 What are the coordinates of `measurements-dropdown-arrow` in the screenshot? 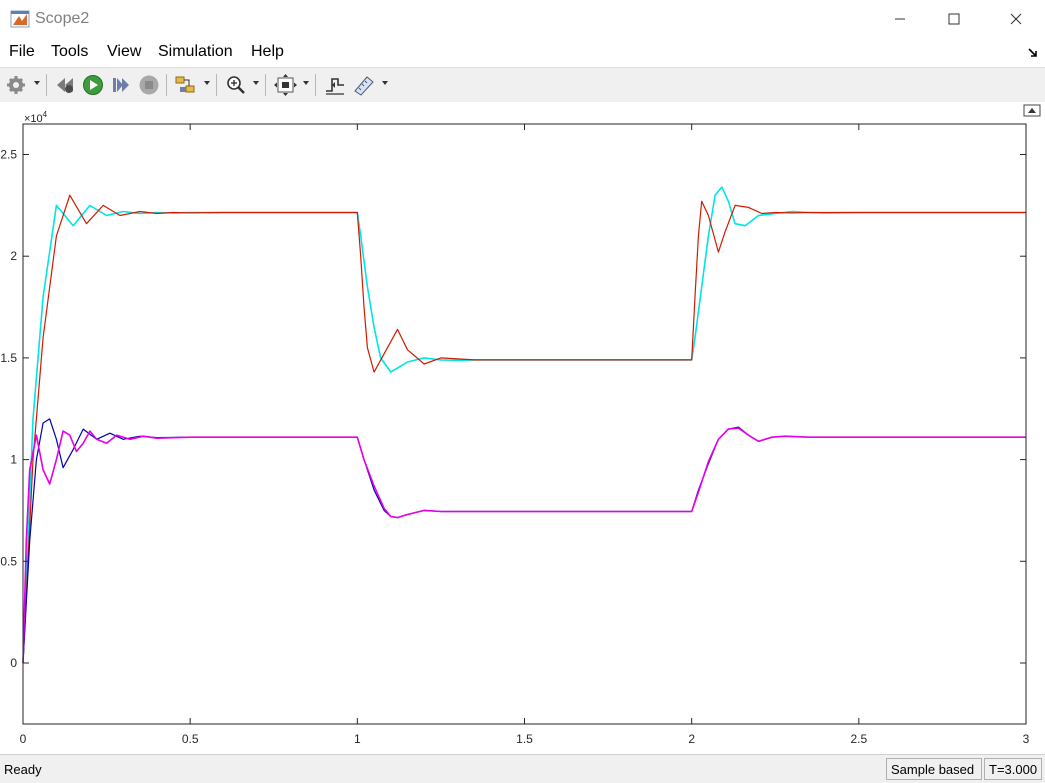 It's located at (385, 83).